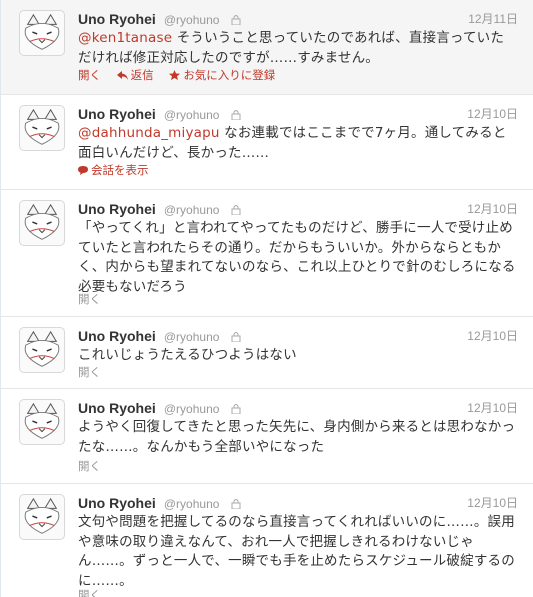 Image resolution: width=533 pixels, height=597 pixels. Describe the element at coordinates (83, 170) in the screenshot. I see `speech-bubble-icon` at that location.